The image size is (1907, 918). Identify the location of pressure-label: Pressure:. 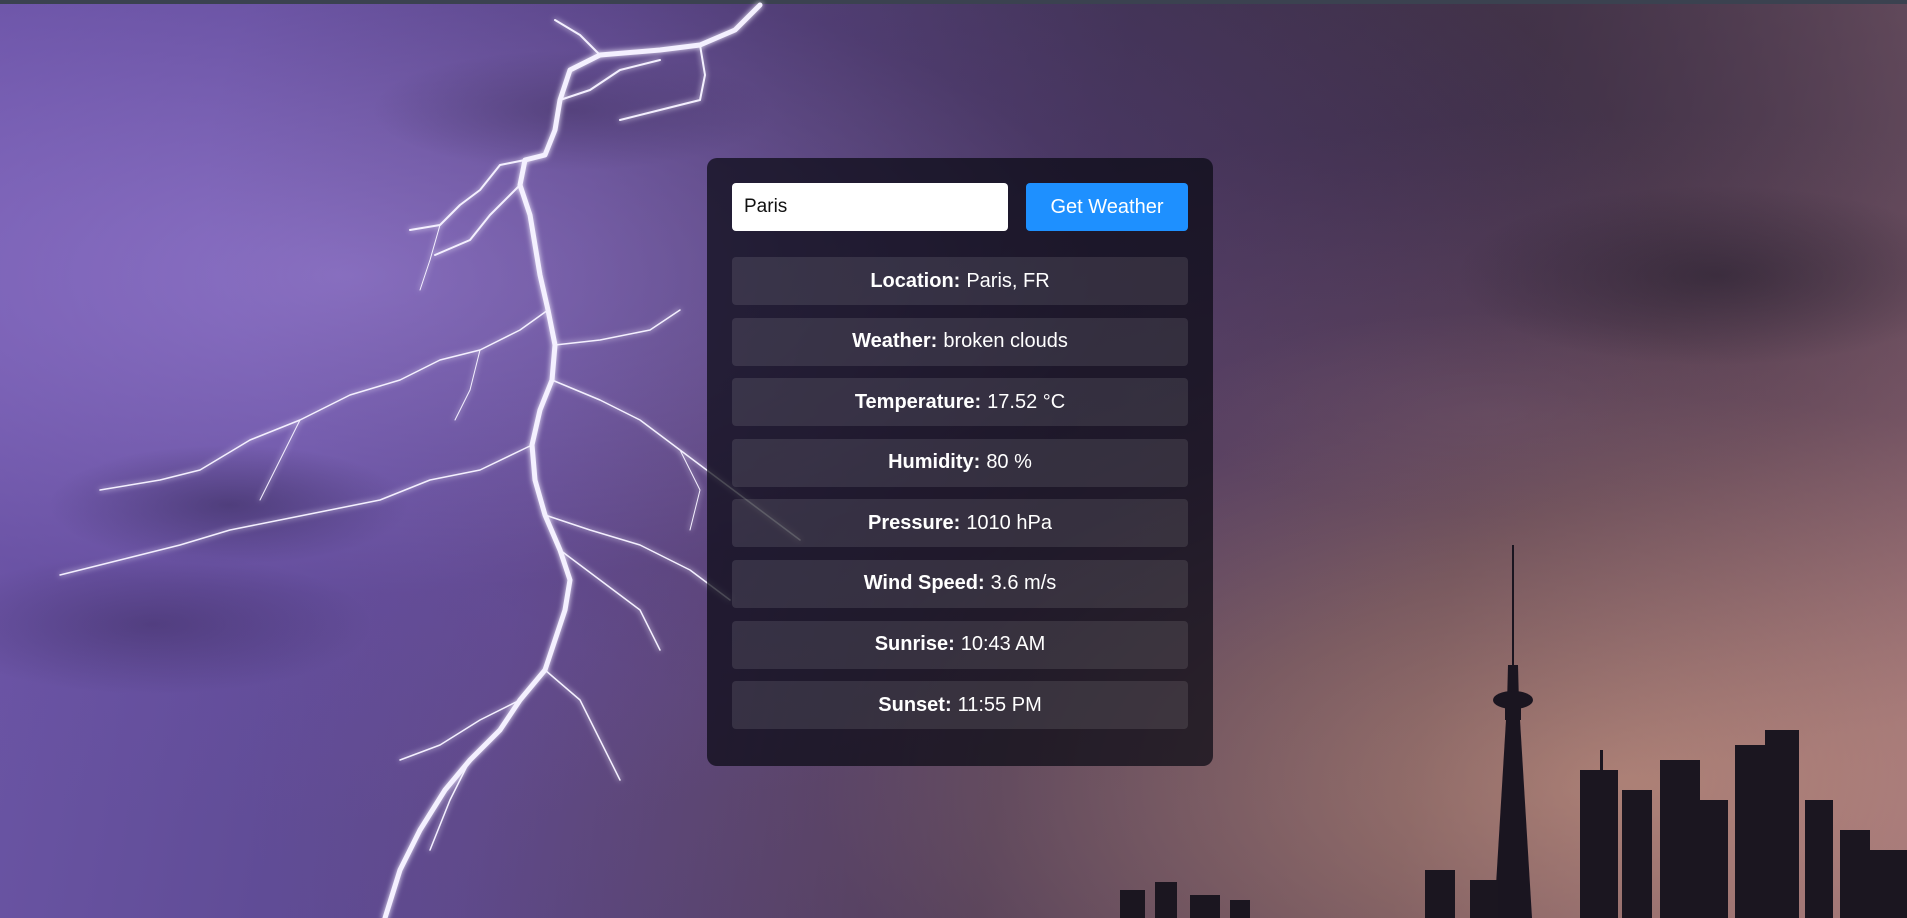
(914, 522).